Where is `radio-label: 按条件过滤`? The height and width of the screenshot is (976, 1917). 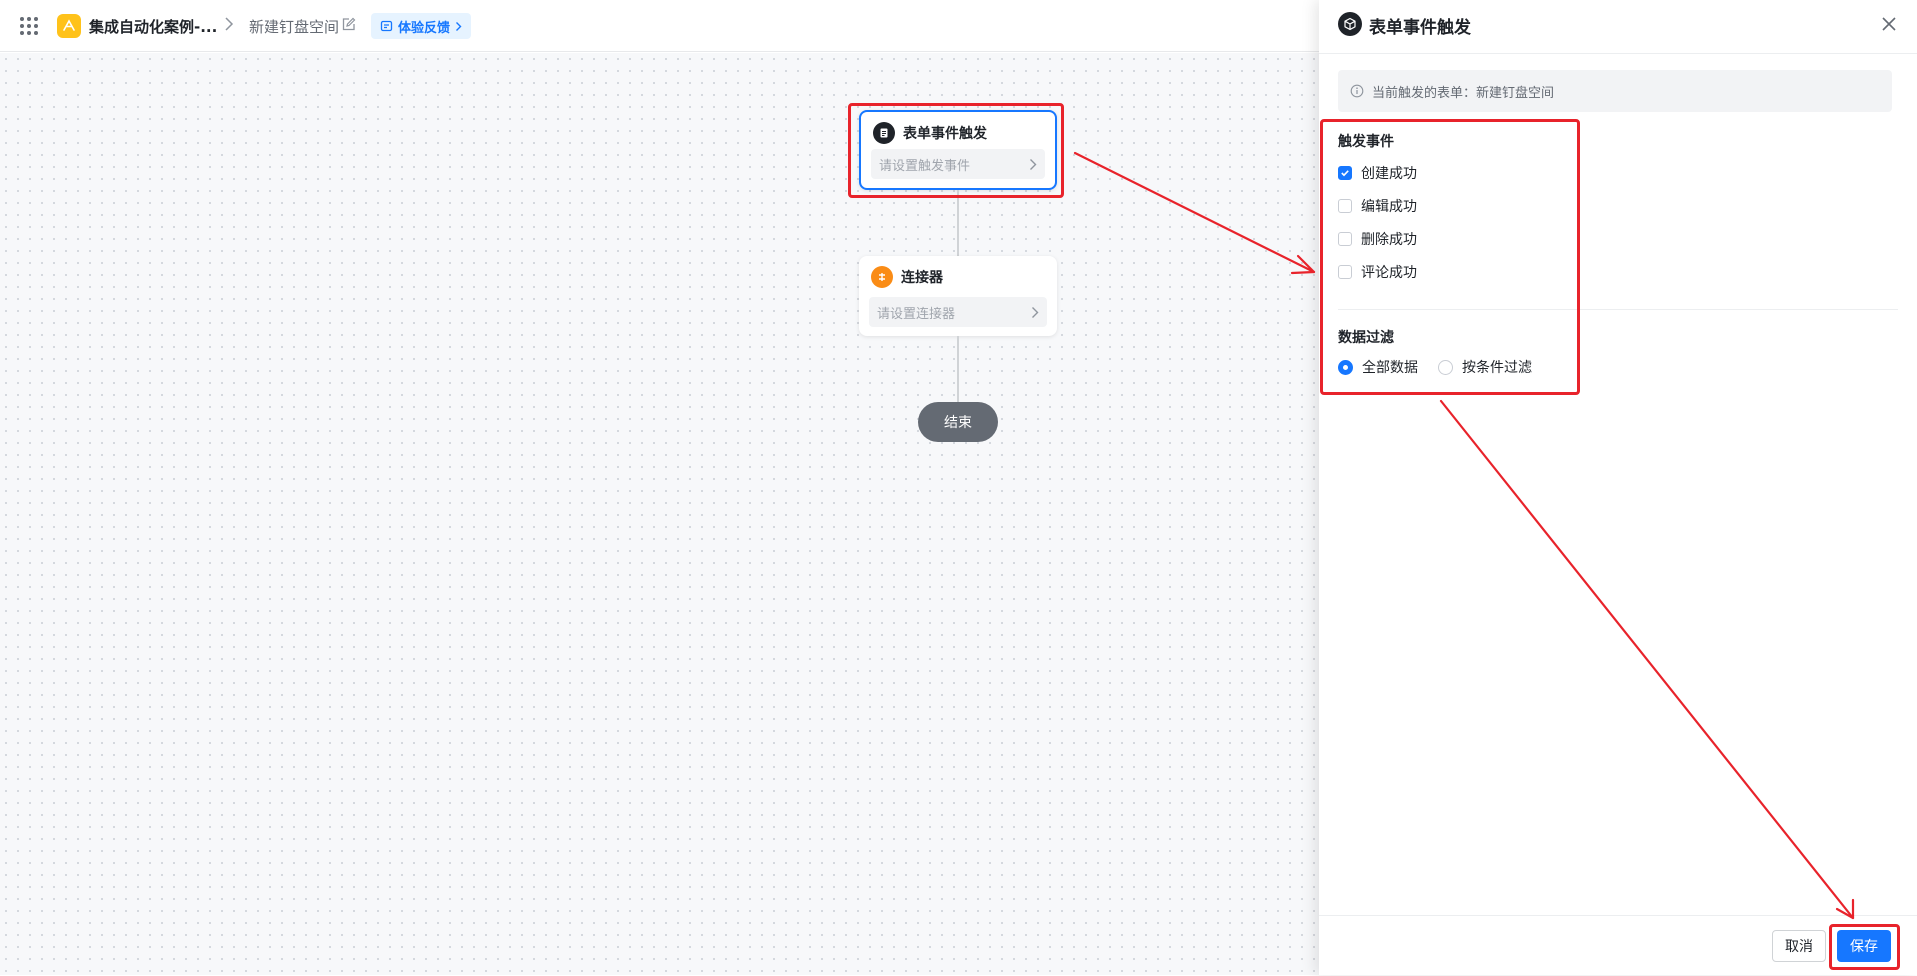
radio-label: 按条件过滤 is located at coordinates (1497, 368).